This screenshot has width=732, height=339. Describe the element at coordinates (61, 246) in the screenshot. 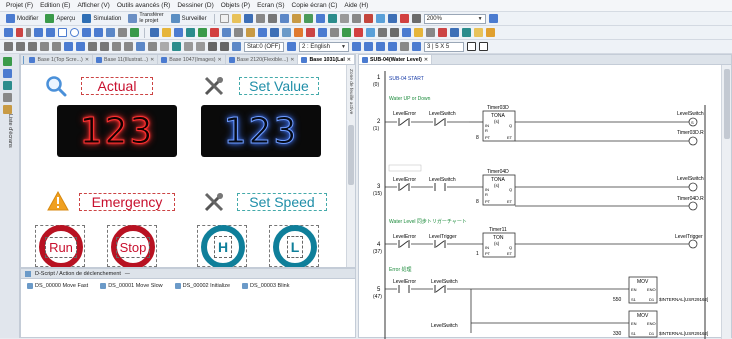

I see `run-button: Run` at that location.